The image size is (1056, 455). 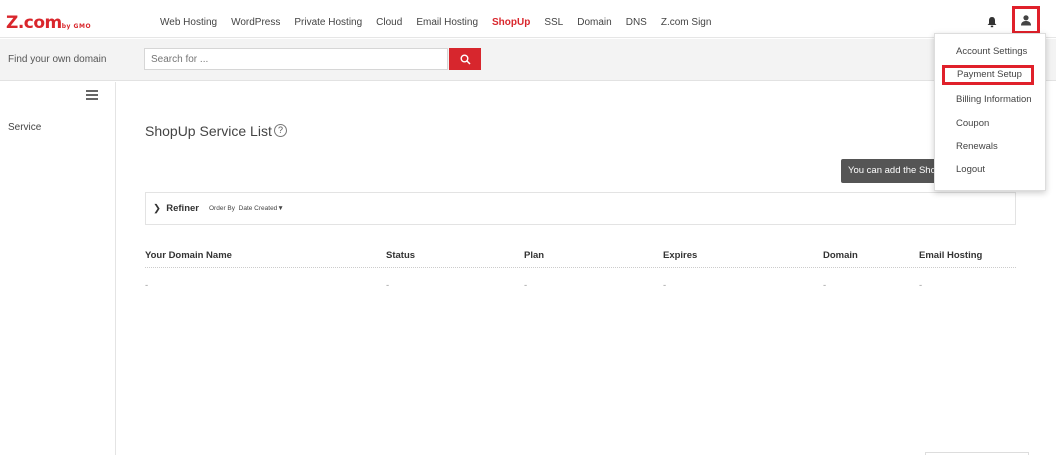 I want to click on menu-coupon: Coupon, so click(x=972, y=123).